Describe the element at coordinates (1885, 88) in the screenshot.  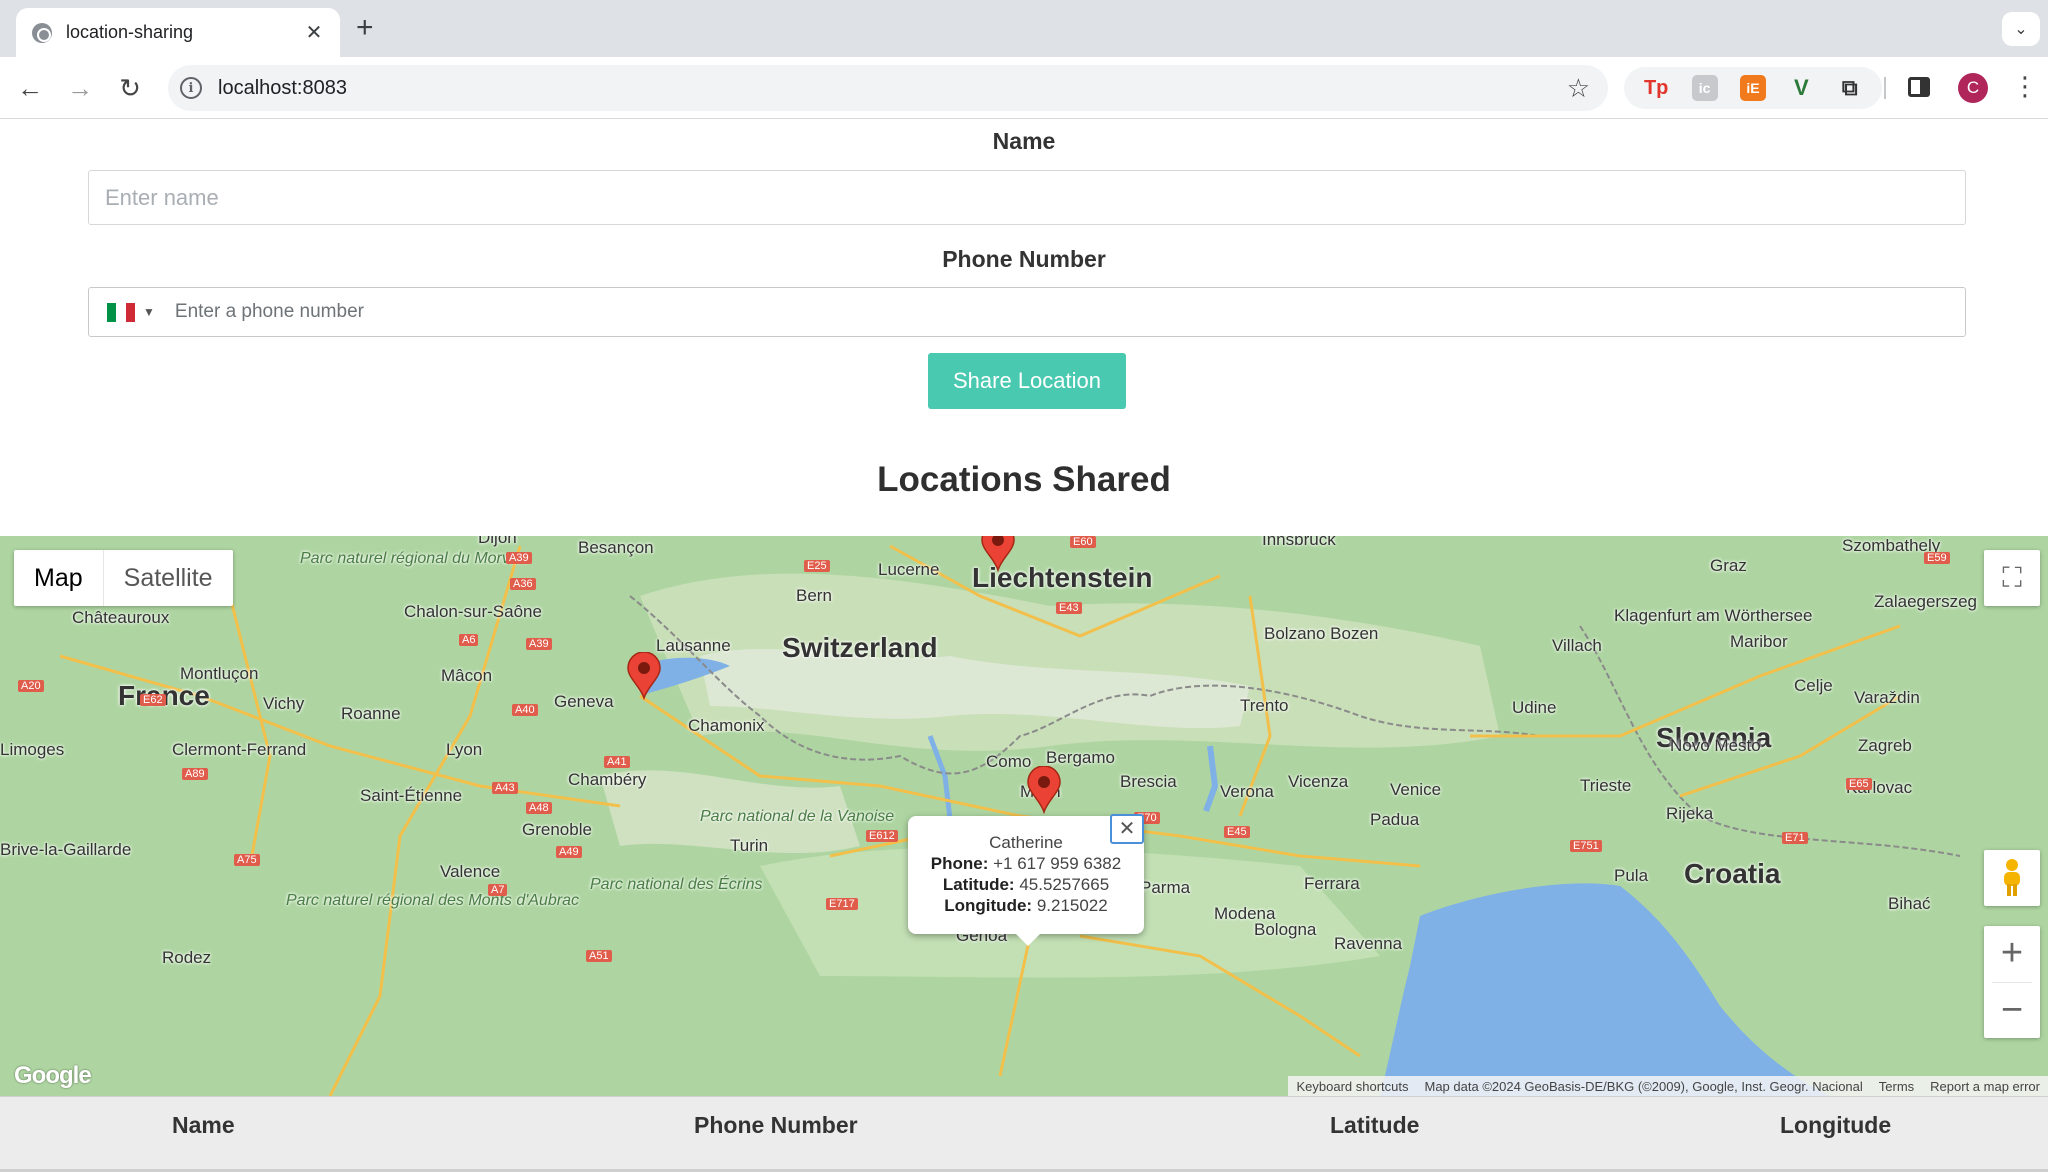
I see `toolbar-divider` at that location.